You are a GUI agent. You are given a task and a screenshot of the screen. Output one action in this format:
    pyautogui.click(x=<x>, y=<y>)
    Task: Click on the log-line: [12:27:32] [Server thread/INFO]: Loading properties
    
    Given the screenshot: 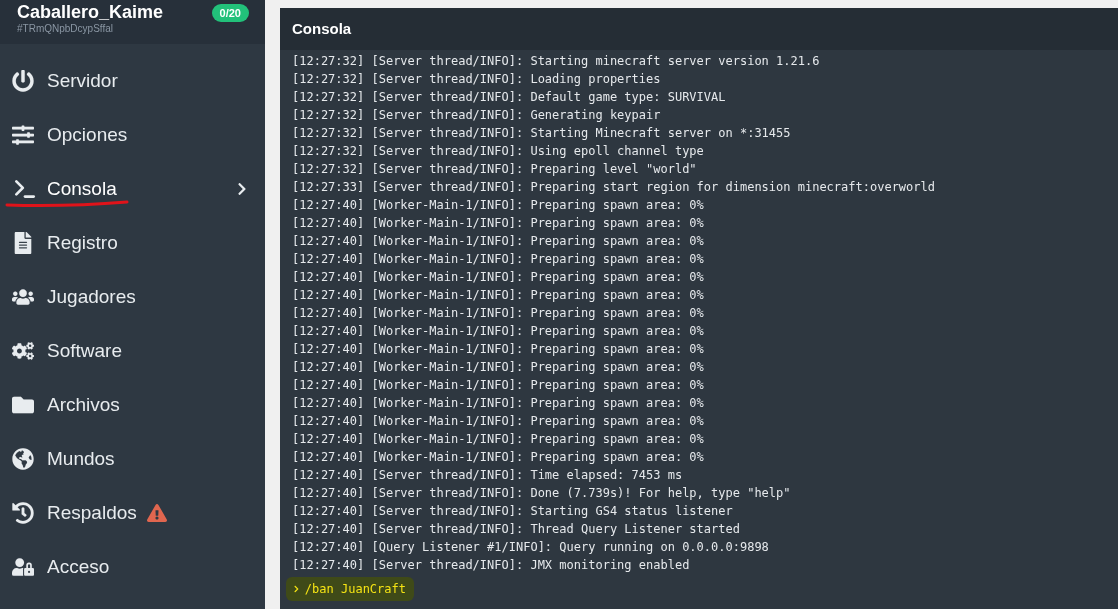 What is the action you would take?
    pyautogui.click(x=477, y=79)
    